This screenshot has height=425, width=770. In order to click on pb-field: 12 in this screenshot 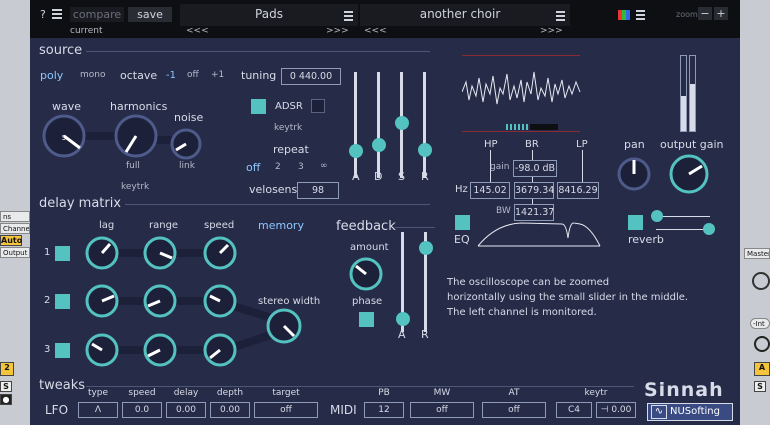, I will do `click(384, 410)`.